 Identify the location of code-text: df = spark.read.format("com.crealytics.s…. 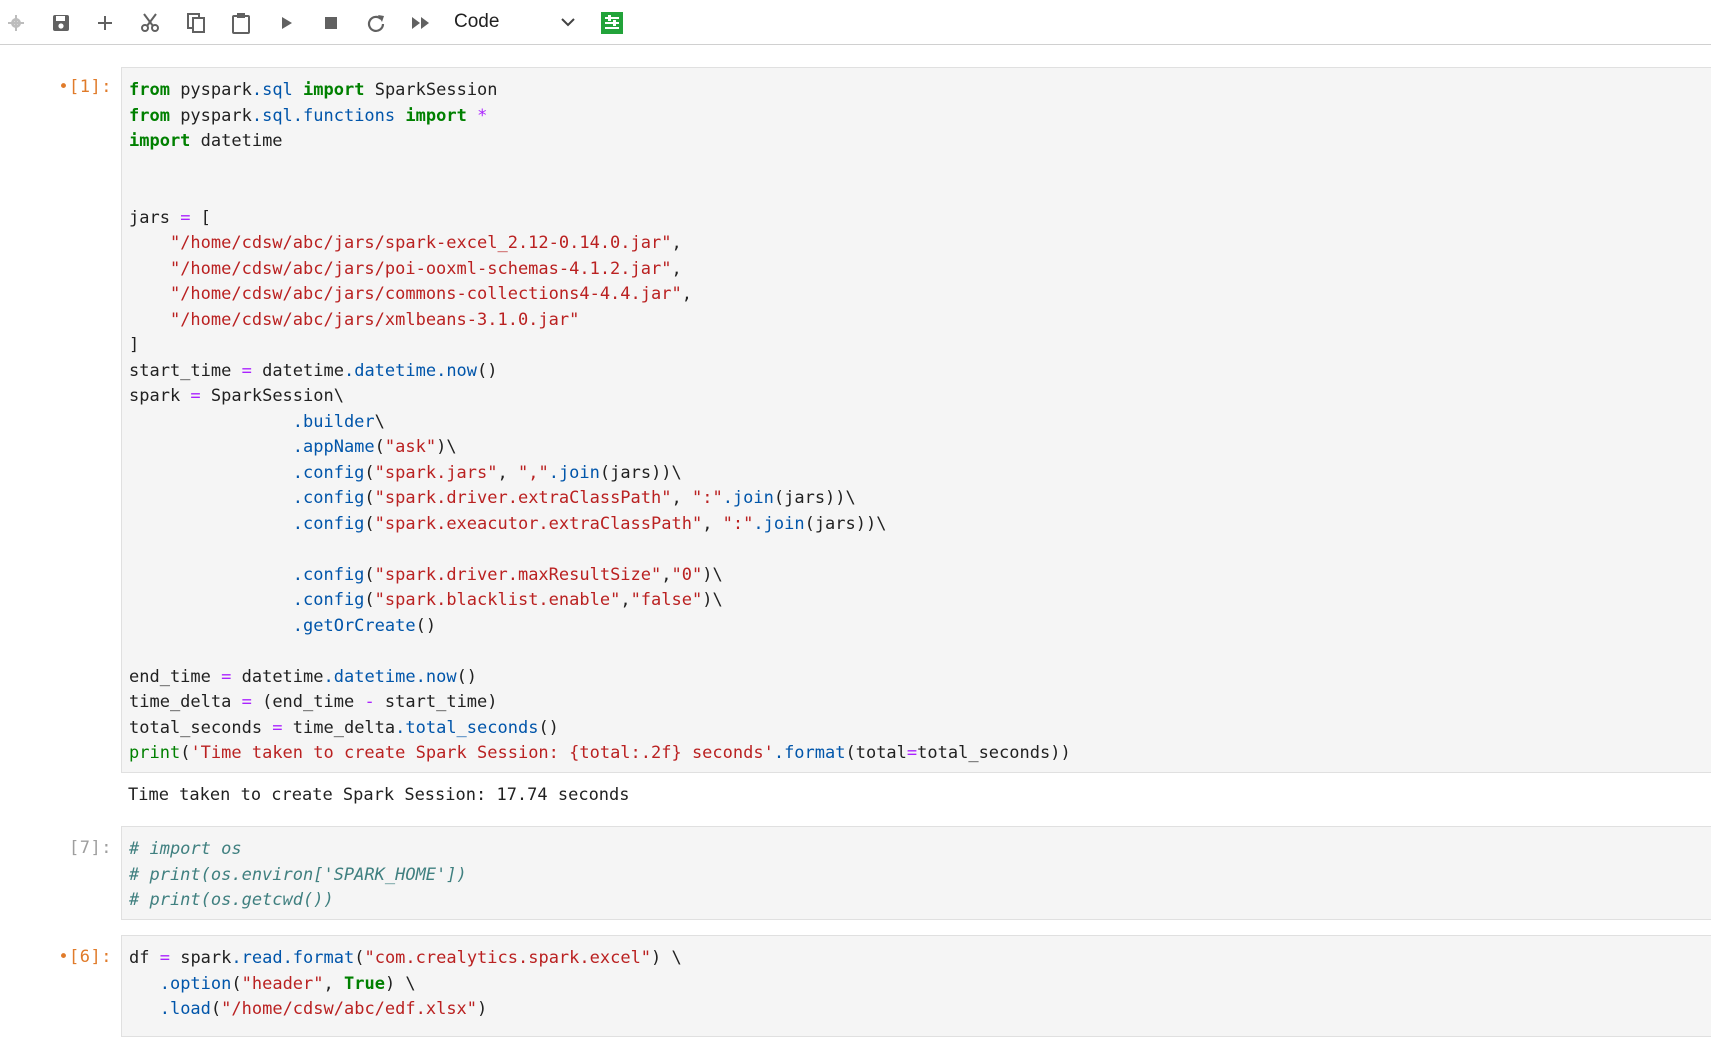
(405, 983).